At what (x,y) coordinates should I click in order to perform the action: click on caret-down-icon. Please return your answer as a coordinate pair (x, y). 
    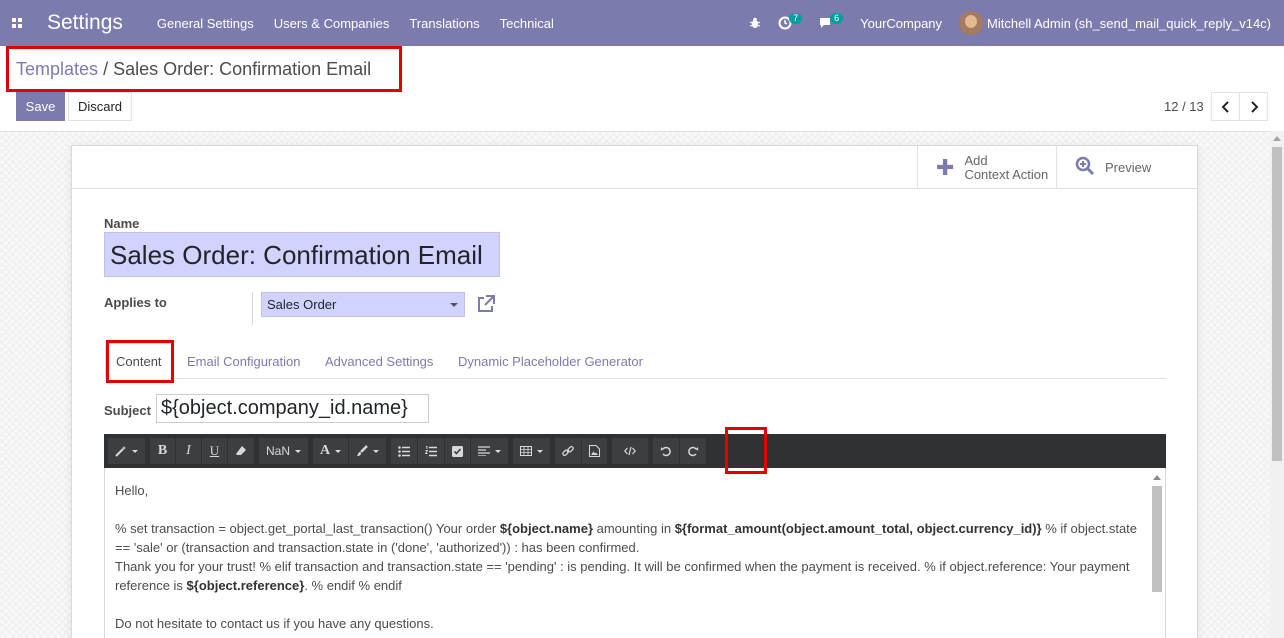
    Looking at the image, I should click on (454, 305).